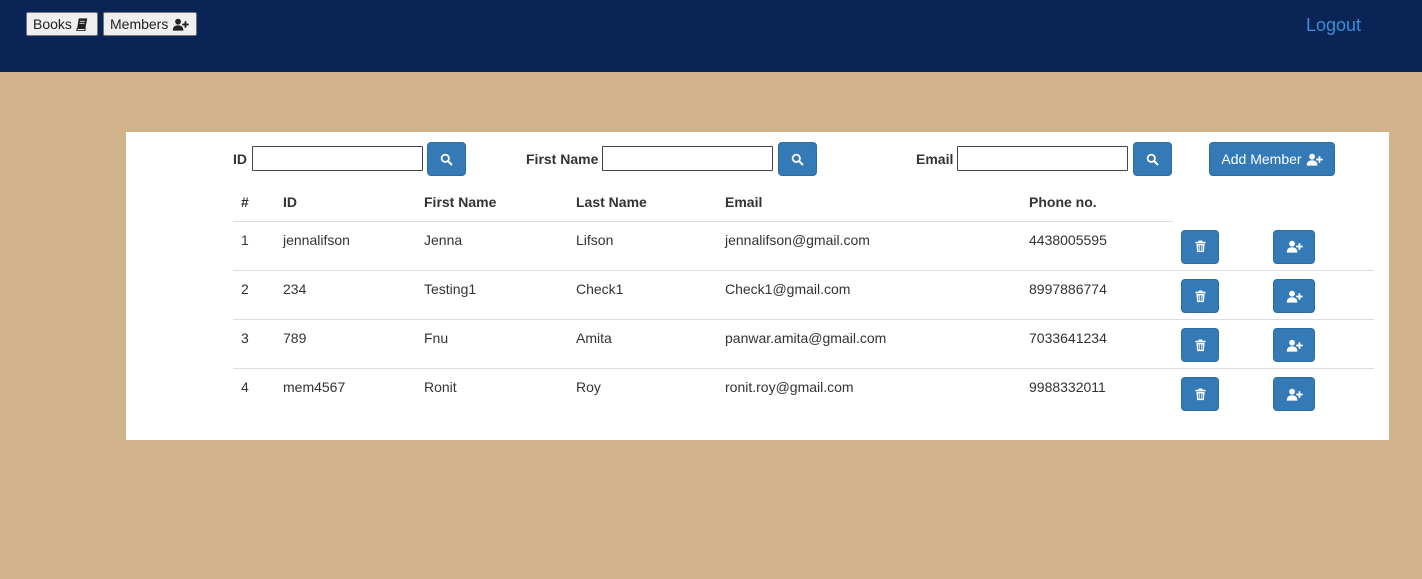 This screenshot has width=1422, height=579. What do you see at coordinates (337, 158) in the screenshot?
I see `id-search-input` at bounding box center [337, 158].